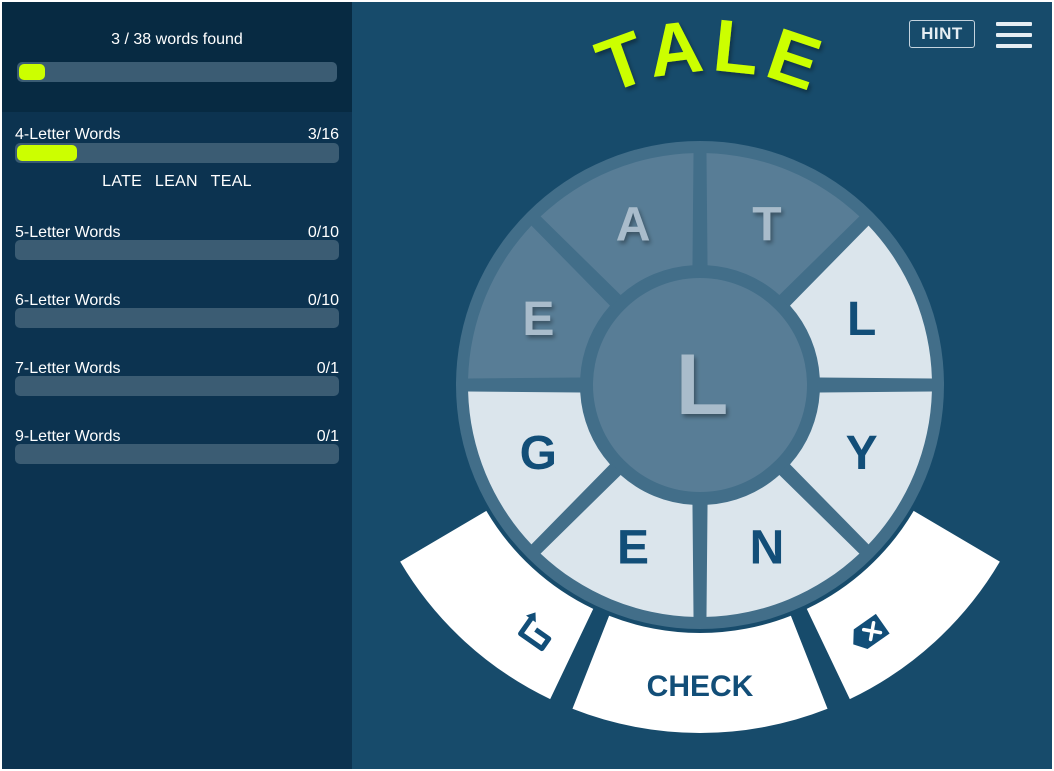  Describe the element at coordinates (862, 453) in the screenshot. I see `letter-tile-letter: Y` at that location.